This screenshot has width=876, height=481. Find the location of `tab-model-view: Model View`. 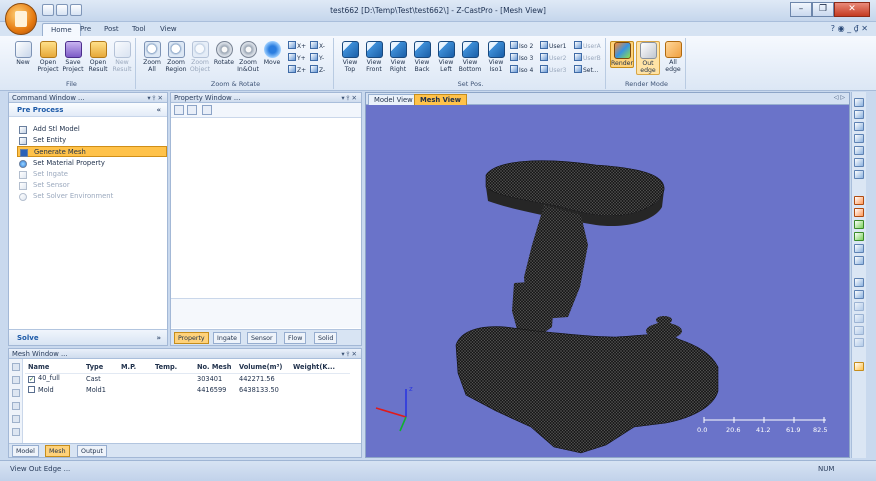

tab-model-view: Model View is located at coordinates (393, 99).